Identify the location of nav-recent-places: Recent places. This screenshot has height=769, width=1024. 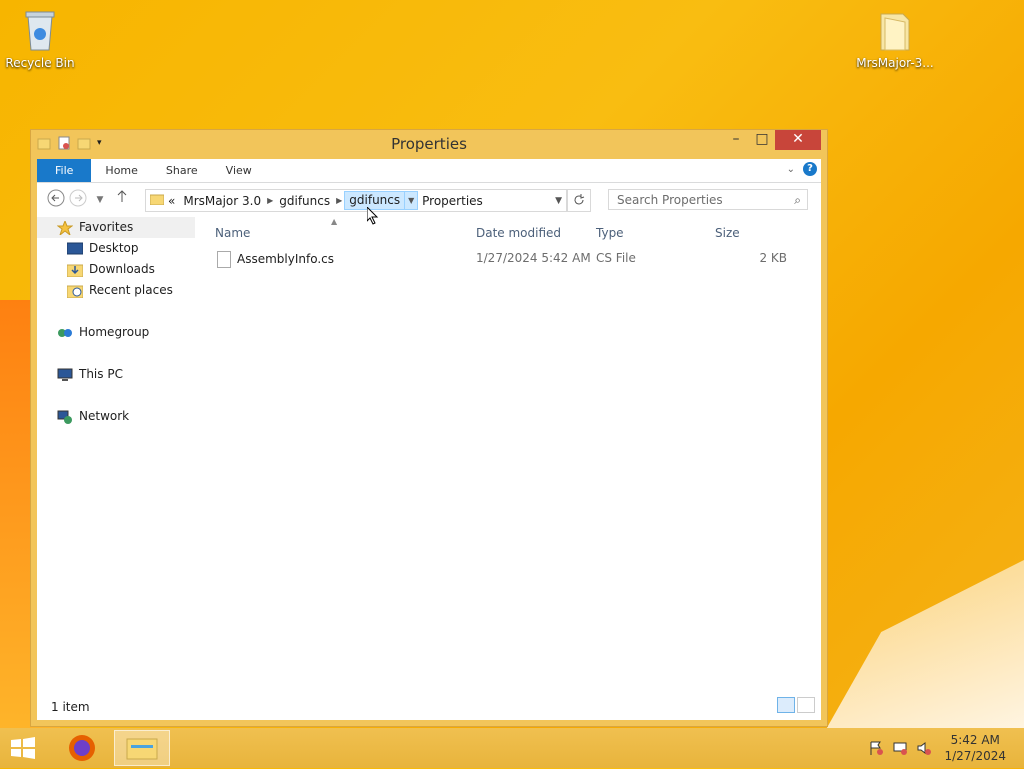
(116, 290).